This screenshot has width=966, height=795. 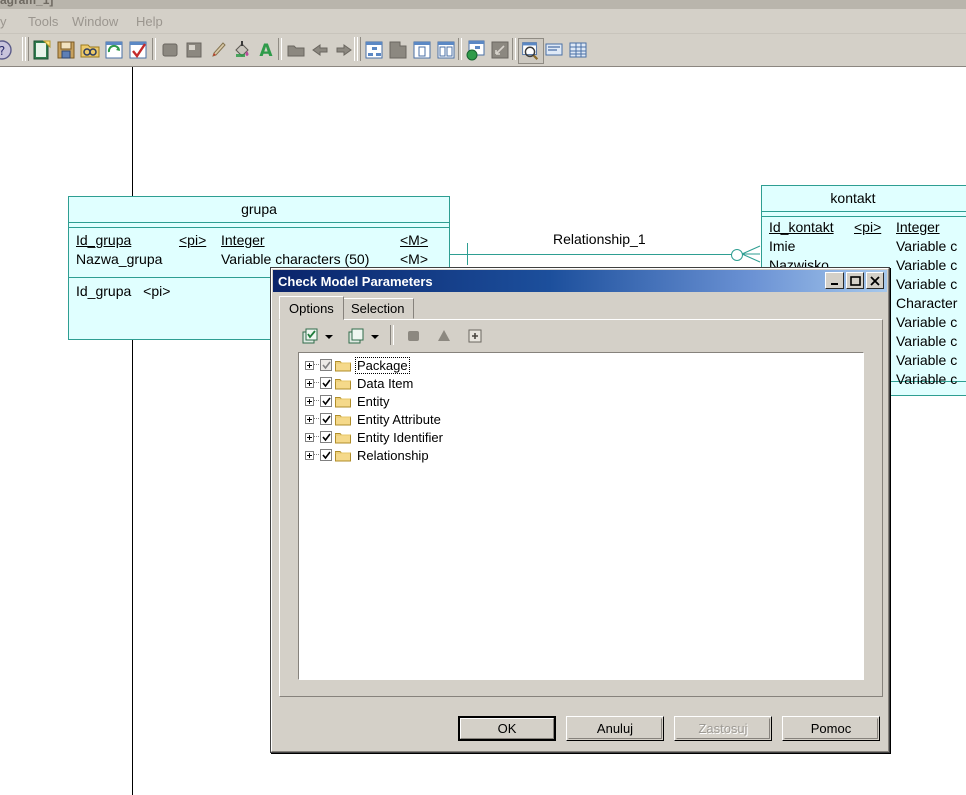 I want to click on menu-item-help: Help, so click(x=149, y=21).